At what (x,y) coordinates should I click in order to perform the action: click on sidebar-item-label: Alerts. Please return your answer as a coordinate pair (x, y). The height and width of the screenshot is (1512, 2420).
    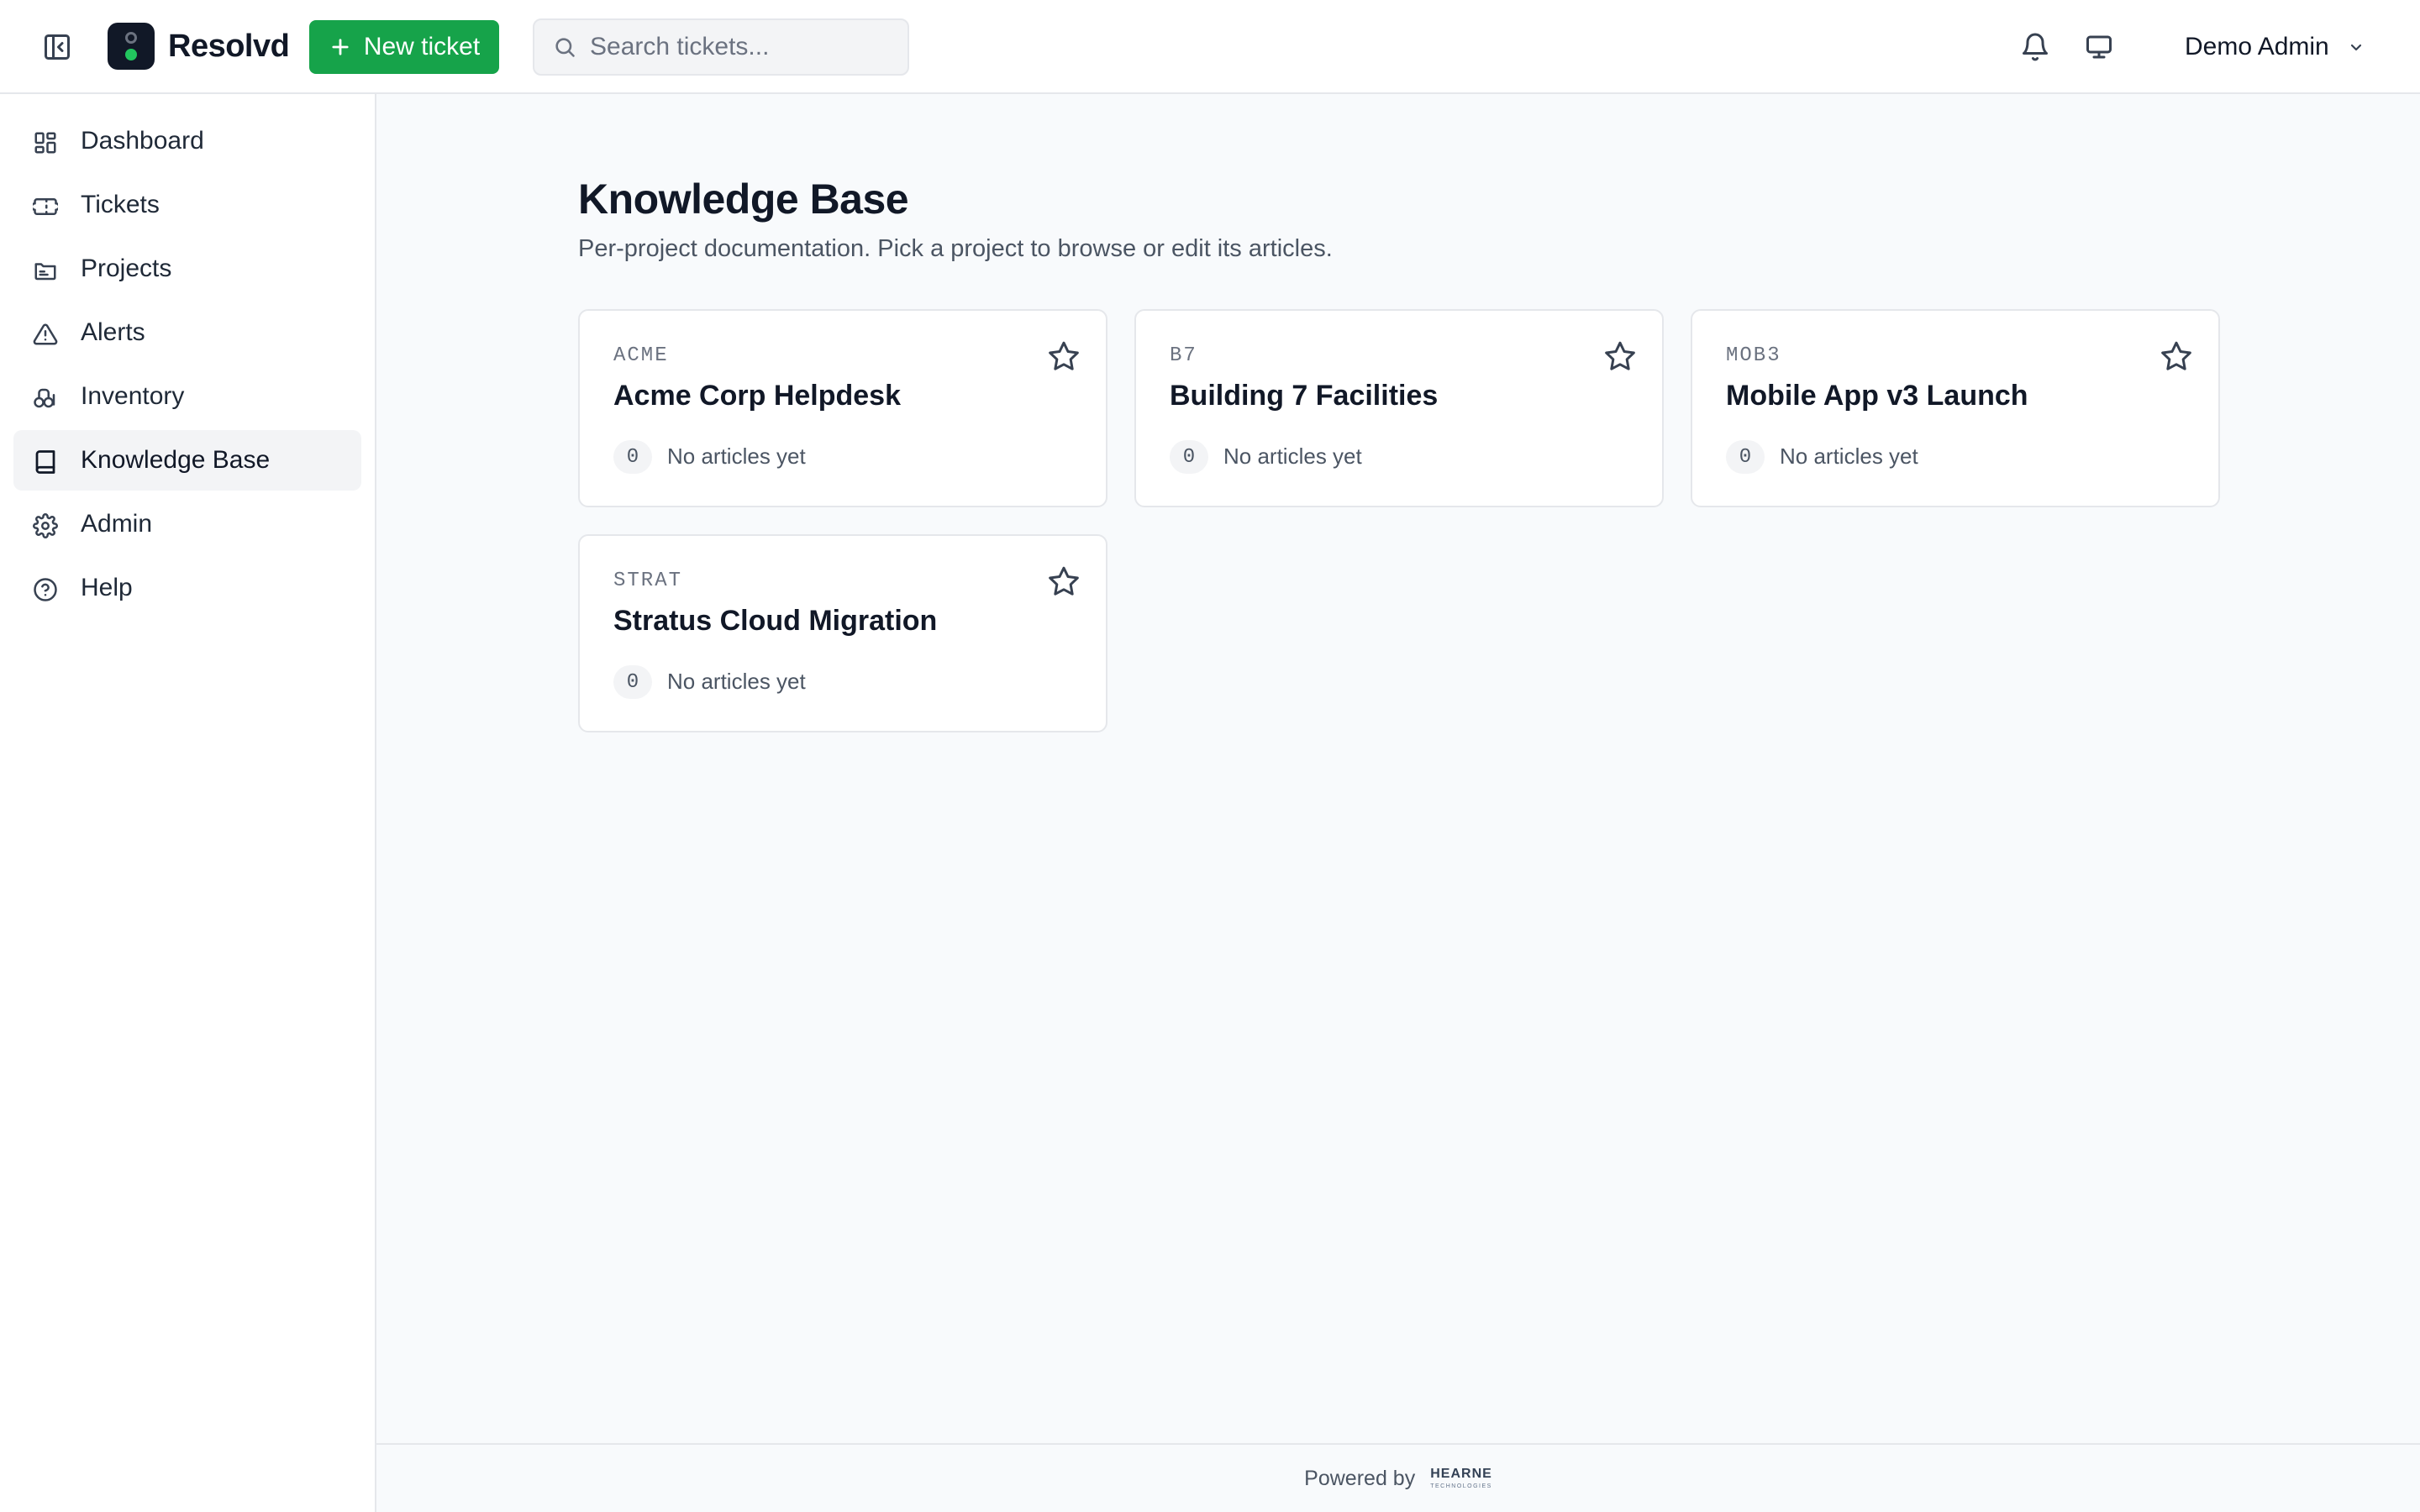
    Looking at the image, I should click on (113, 332).